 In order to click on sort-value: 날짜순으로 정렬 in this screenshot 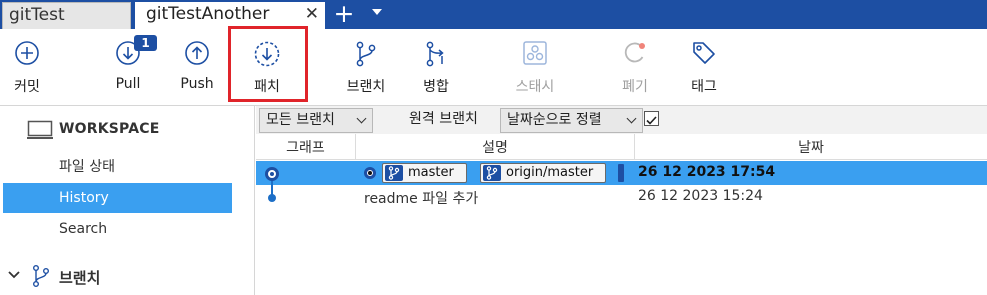, I will do `click(554, 120)`.